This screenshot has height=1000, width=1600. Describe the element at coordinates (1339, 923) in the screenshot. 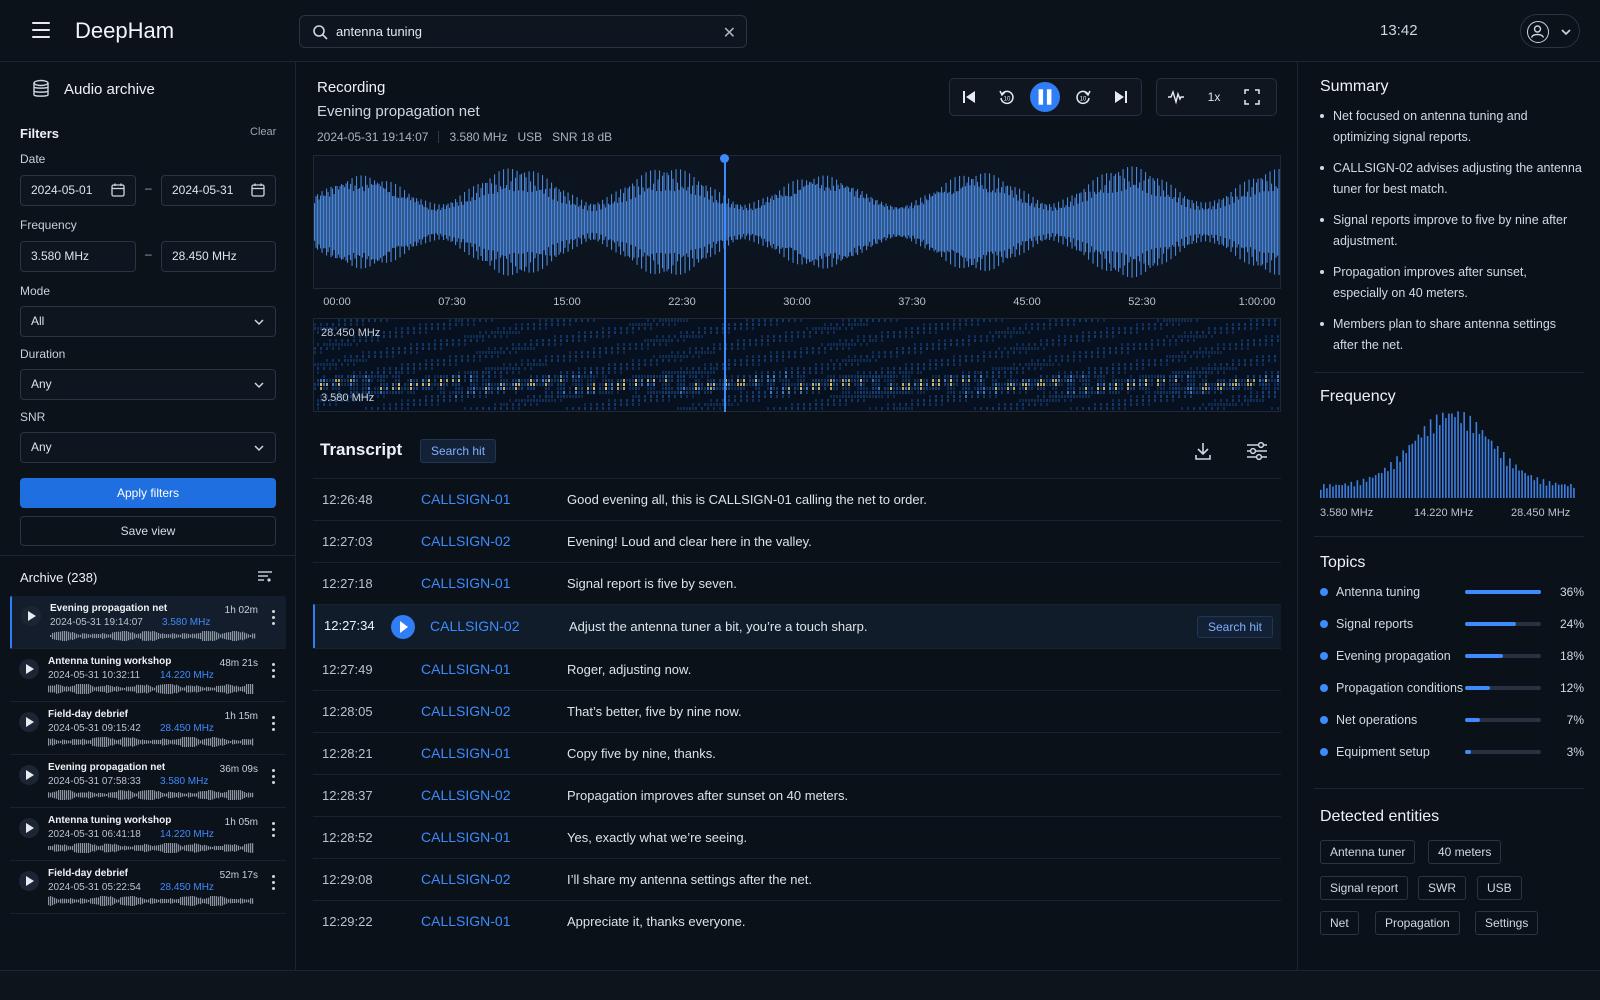

I see `entity-chip: Net` at that location.